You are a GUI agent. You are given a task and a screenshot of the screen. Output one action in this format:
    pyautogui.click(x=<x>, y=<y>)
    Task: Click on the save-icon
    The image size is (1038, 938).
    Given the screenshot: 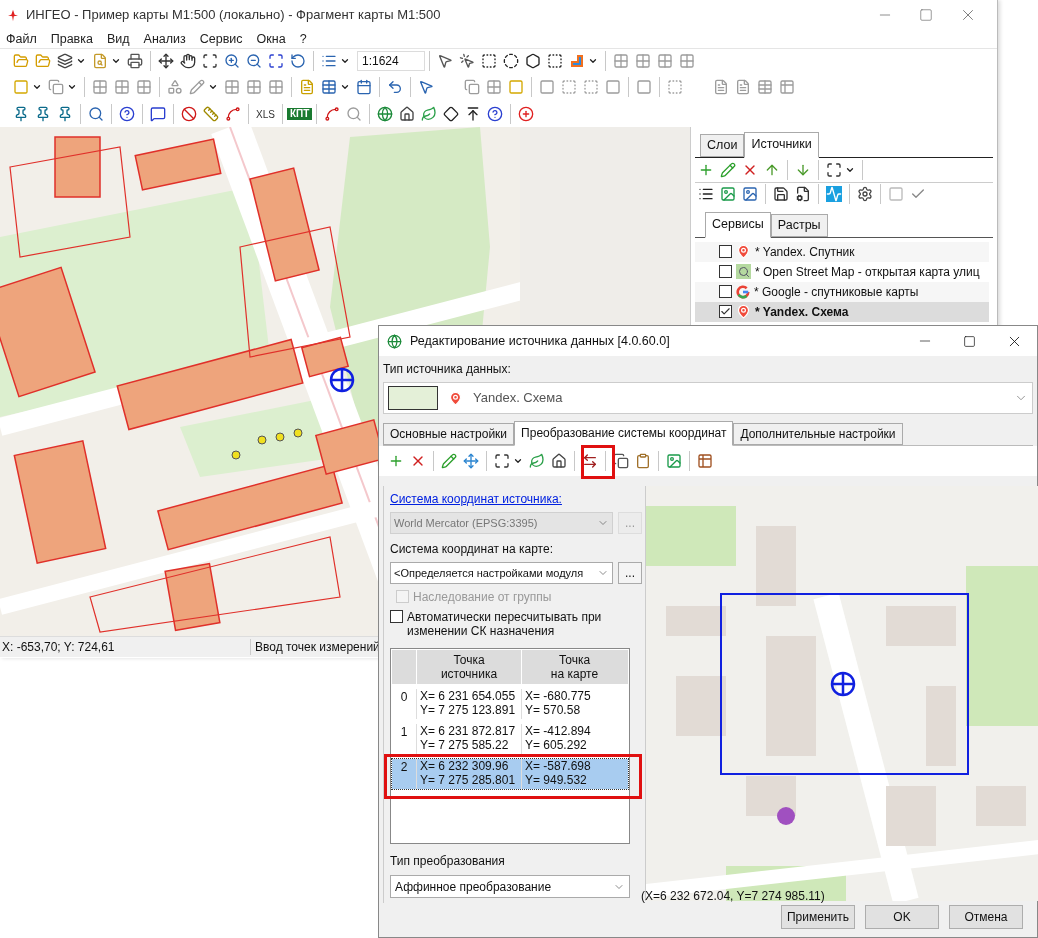 What is the action you would take?
    pyautogui.click(x=781, y=194)
    